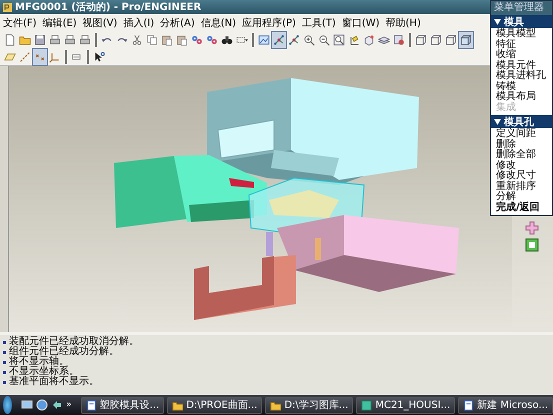  I want to click on menu-item: 文件(F), so click(20, 23).